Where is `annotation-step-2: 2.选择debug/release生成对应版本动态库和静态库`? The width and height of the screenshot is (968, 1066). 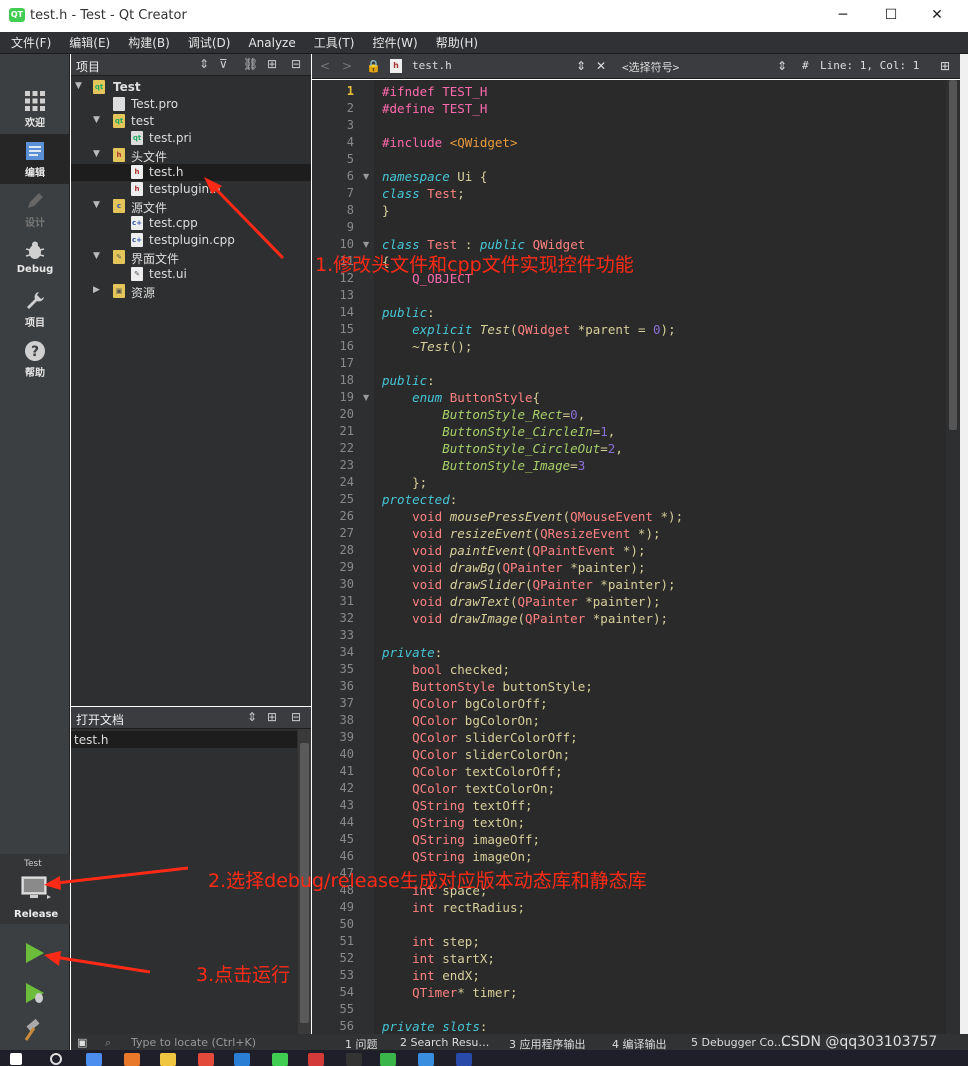 annotation-step-2: 2.选择debug/release生成对应版本动态库和静态库 is located at coordinates (427, 881).